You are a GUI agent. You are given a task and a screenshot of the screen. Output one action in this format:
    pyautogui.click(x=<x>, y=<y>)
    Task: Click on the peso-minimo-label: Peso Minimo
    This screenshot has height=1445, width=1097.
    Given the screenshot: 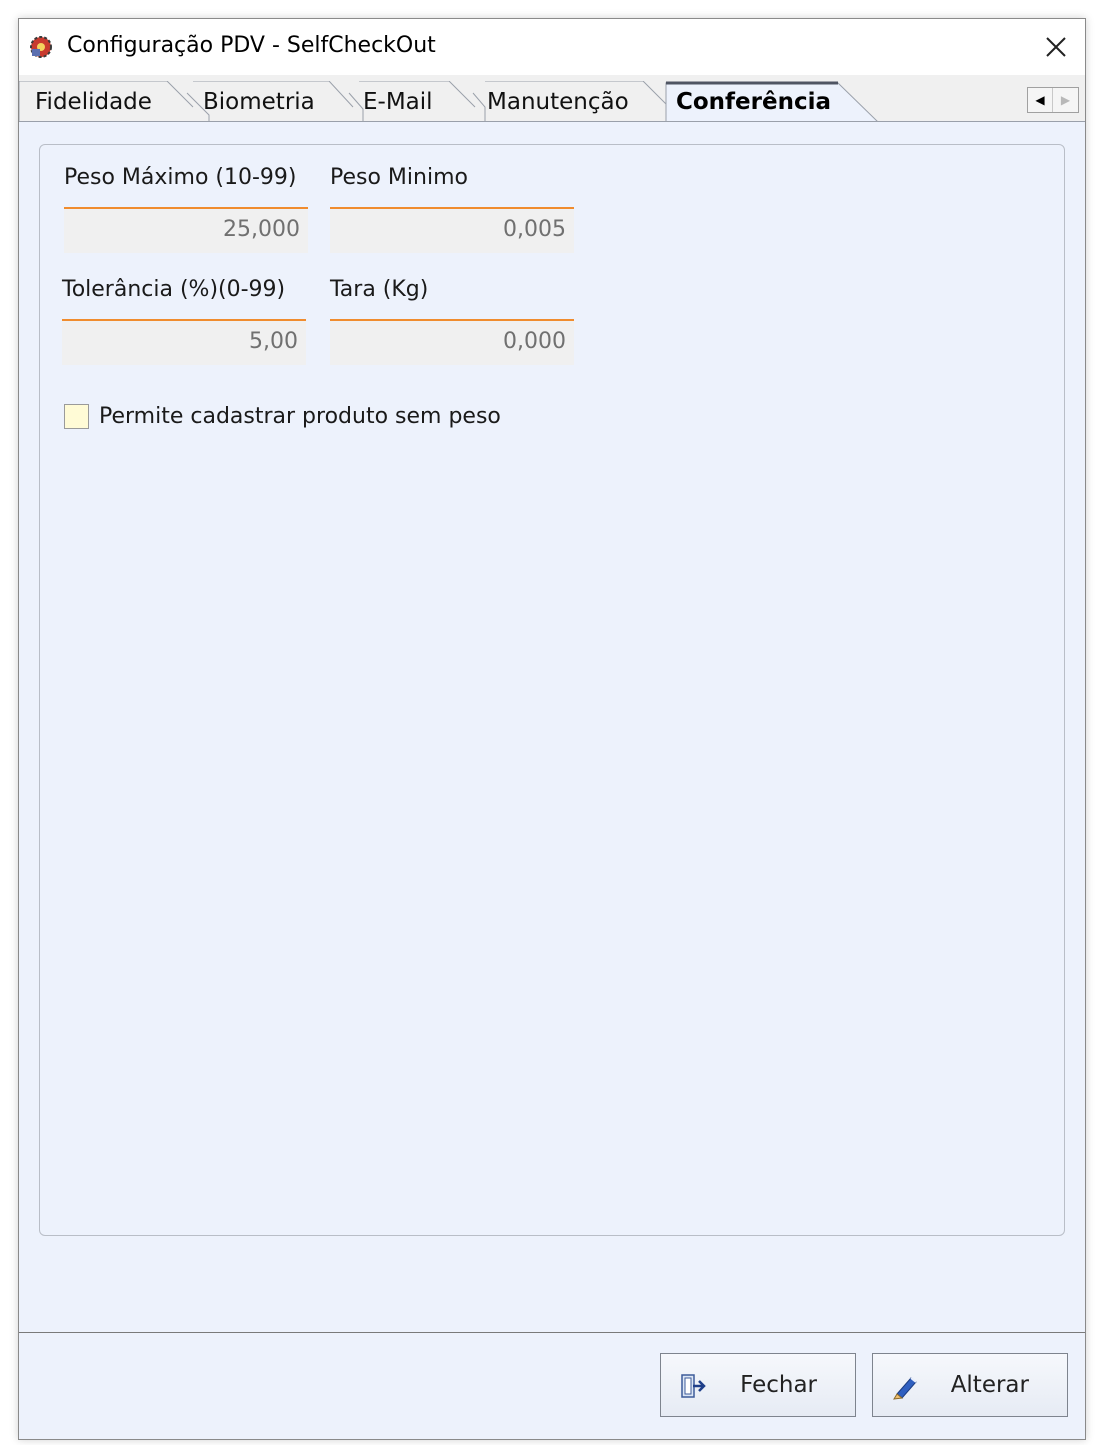 What is the action you would take?
    pyautogui.click(x=399, y=177)
    